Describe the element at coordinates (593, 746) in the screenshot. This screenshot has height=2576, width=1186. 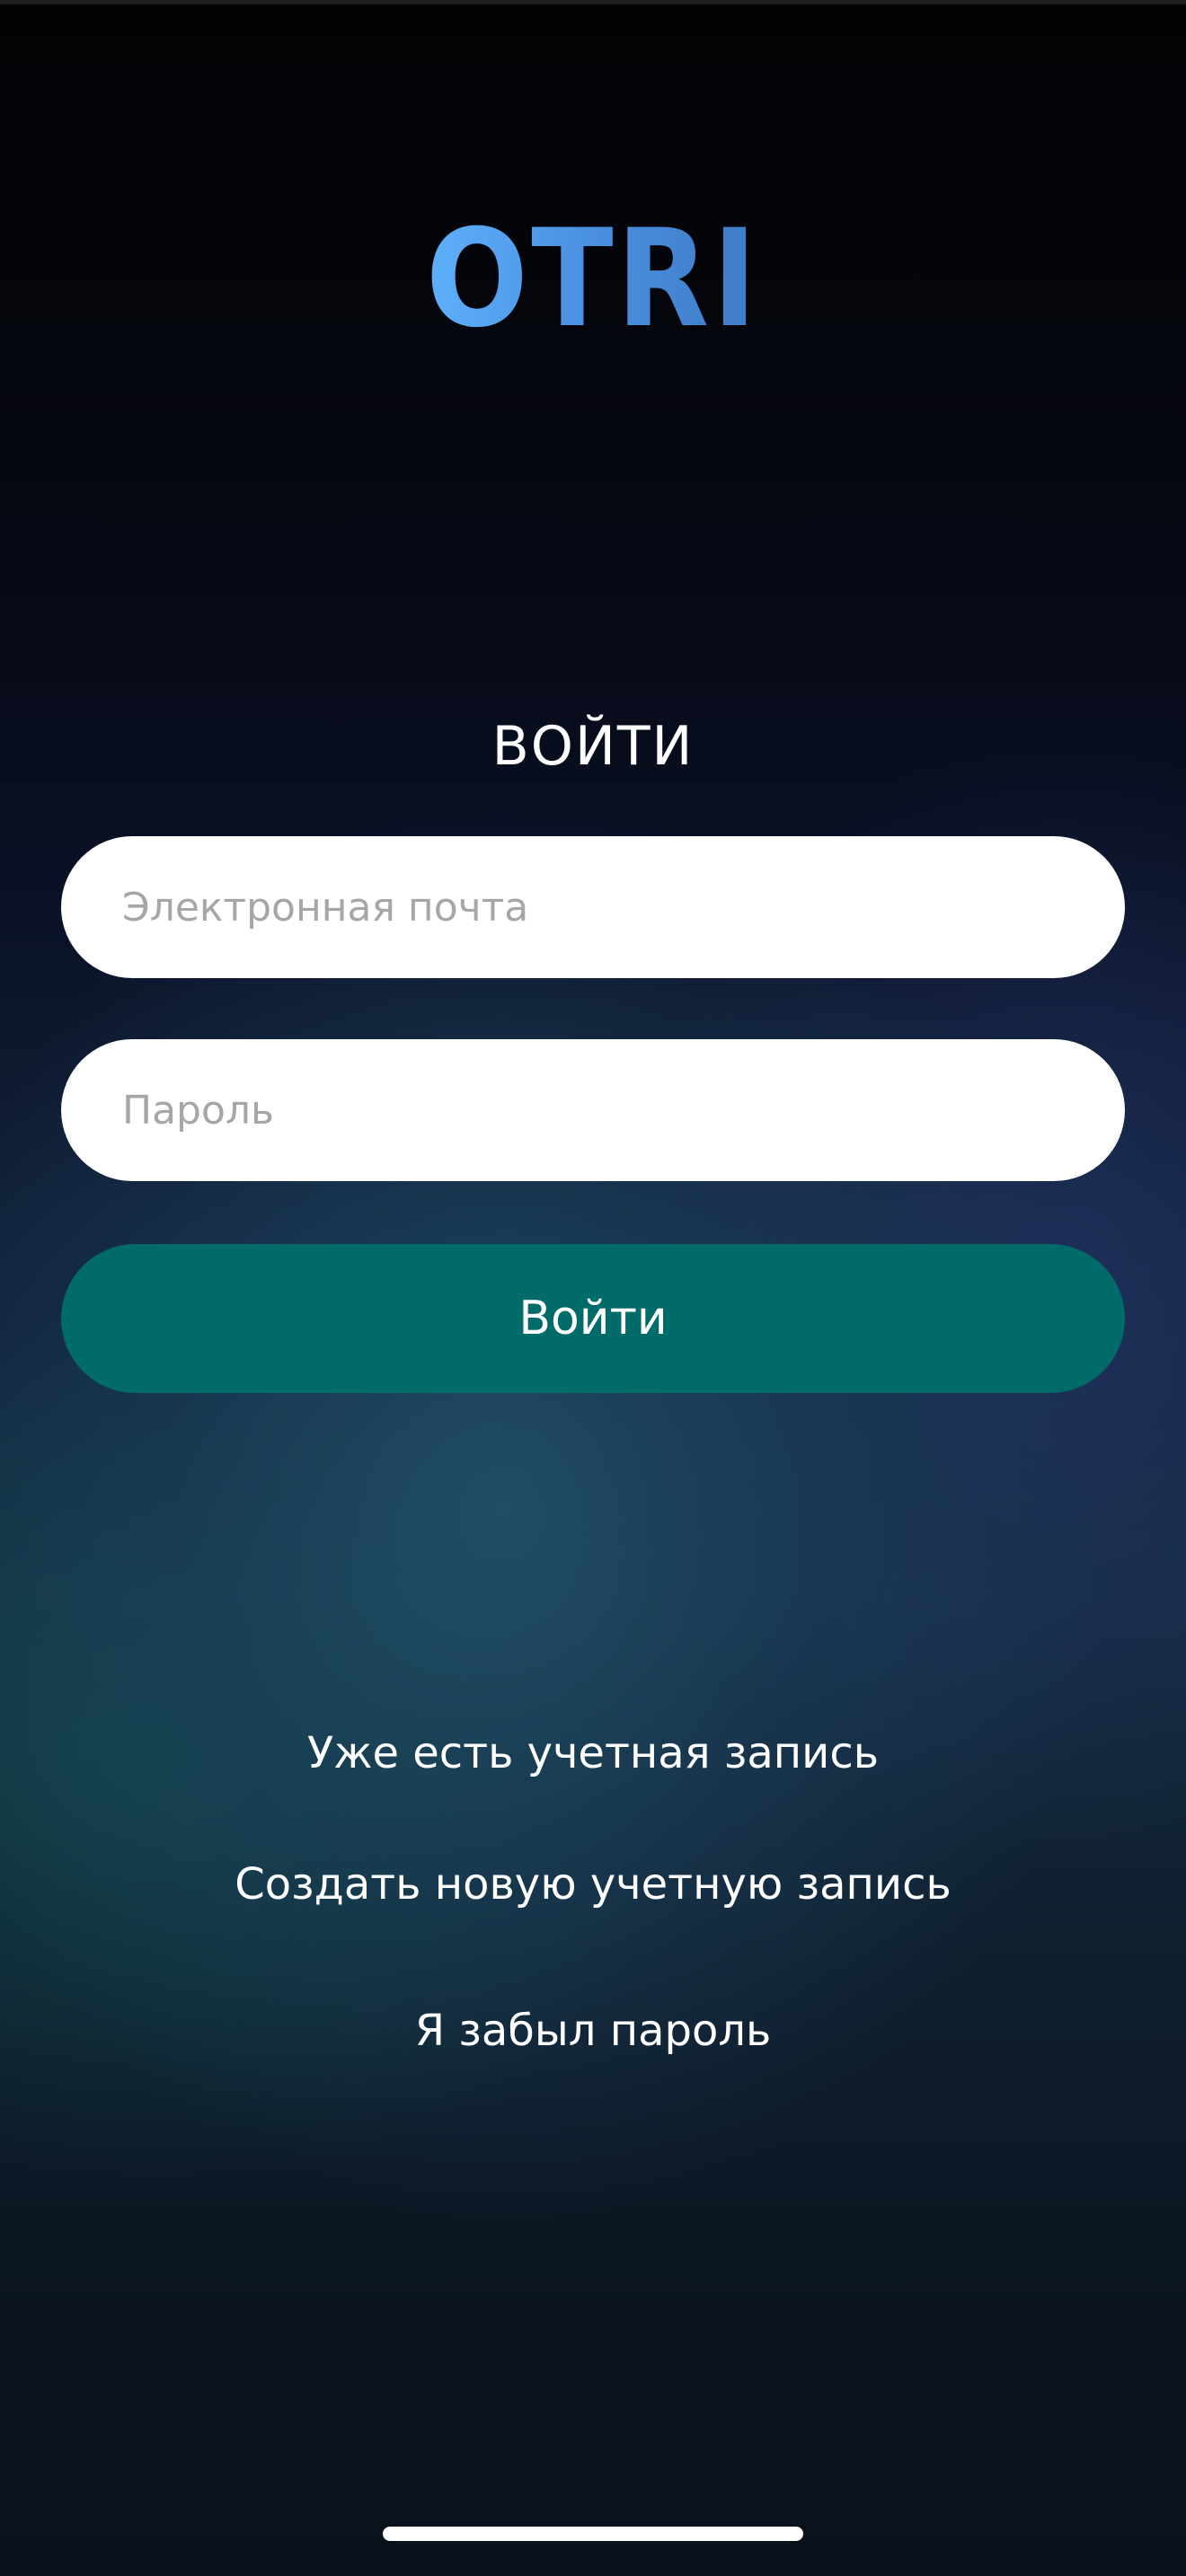
I see `login-title: ВОЙТИ` at that location.